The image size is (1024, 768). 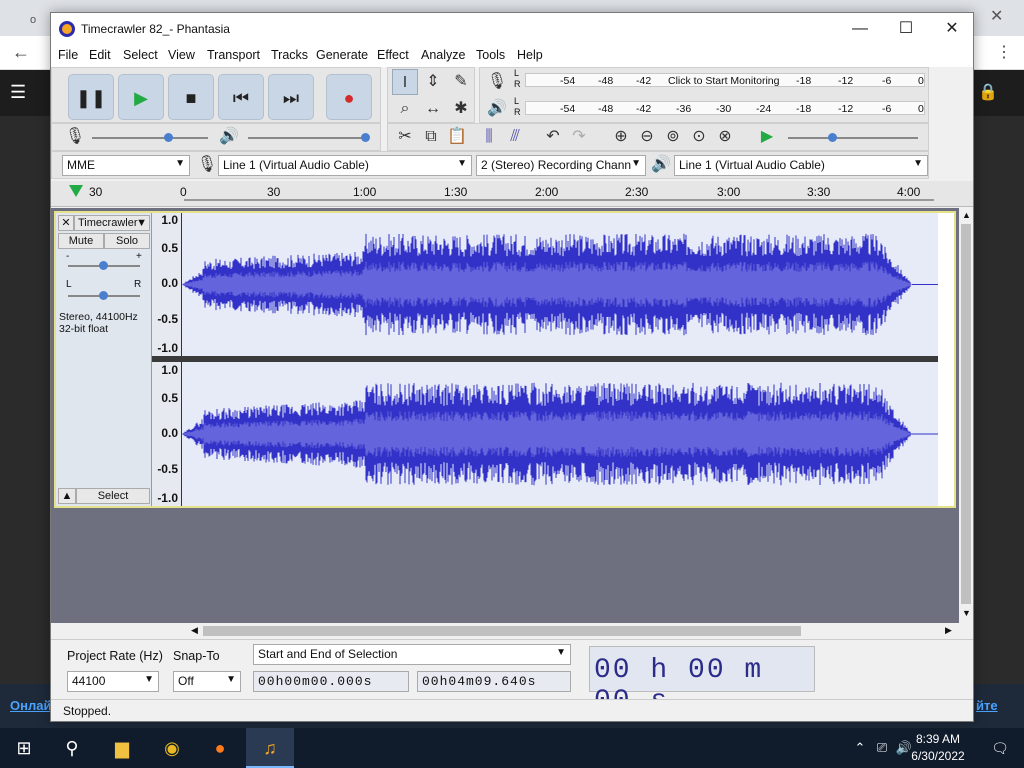 I want to click on footer-link-right: йте, so click(x=987, y=705).